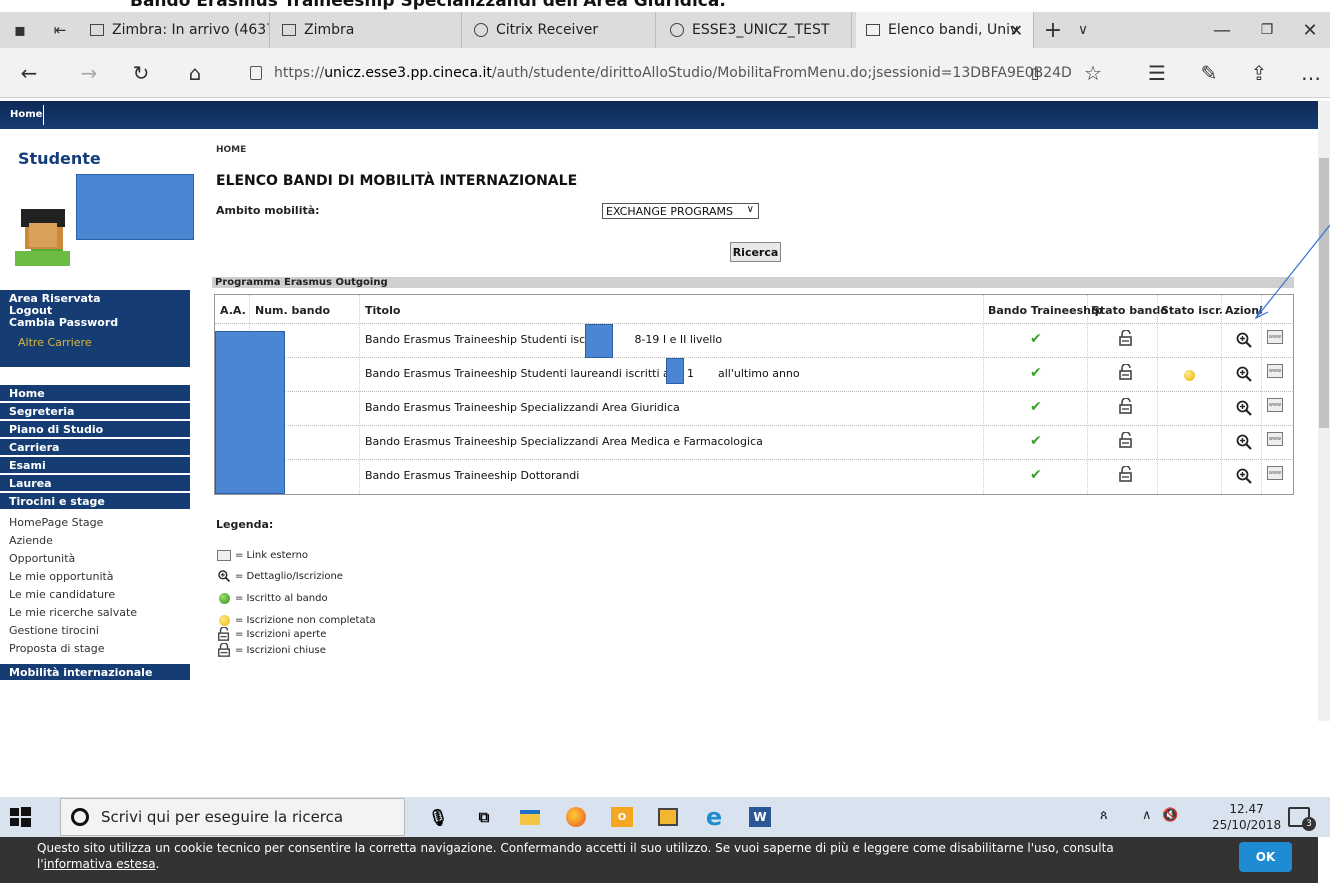 The height and width of the screenshot is (883, 1330). What do you see at coordinates (1246, 817) in the screenshot?
I see `clock: 12.47 25/10/2018` at bounding box center [1246, 817].